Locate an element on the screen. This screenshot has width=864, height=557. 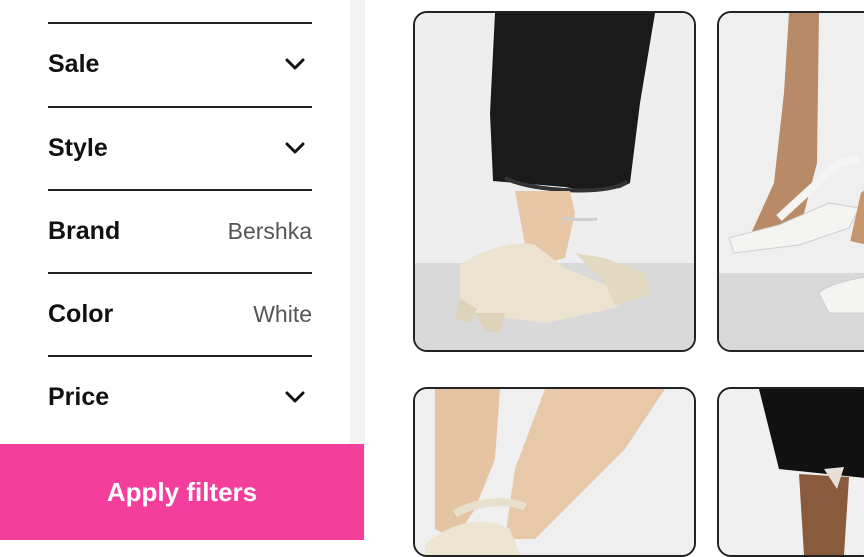
filter-price-label: Price is located at coordinates (79, 396).